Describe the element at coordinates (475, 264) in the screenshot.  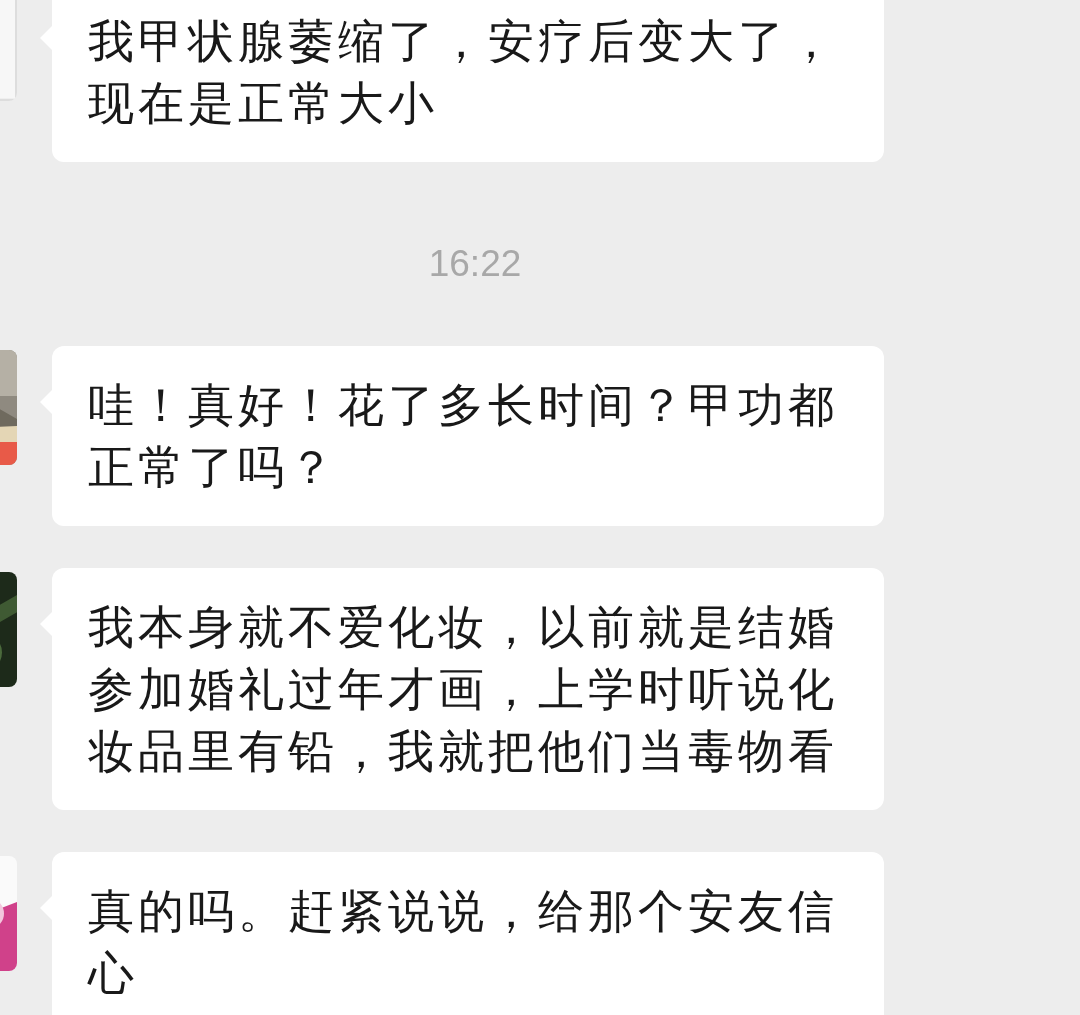
I see `timestamp: 16:22` at that location.